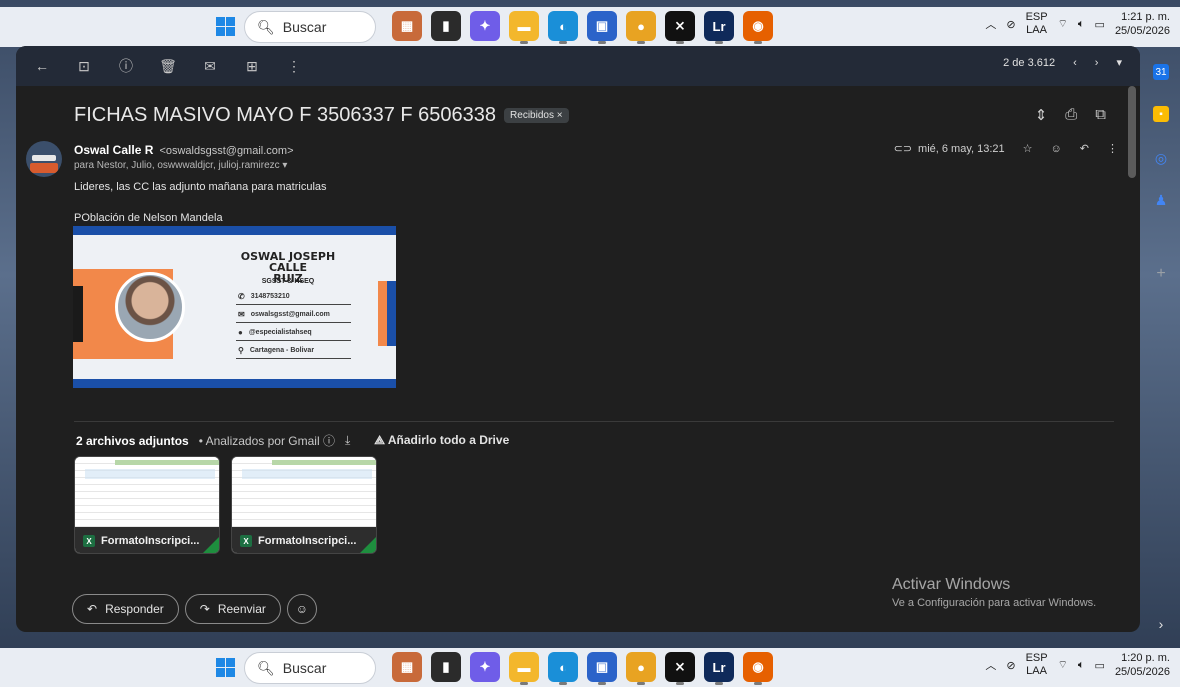 The height and width of the screenshot is (687, 1180). What do you see at coordinates (288, 281) in the screenshot?
I see `card-title: SGSST & HSEQ` at bounding box center [288, 281].